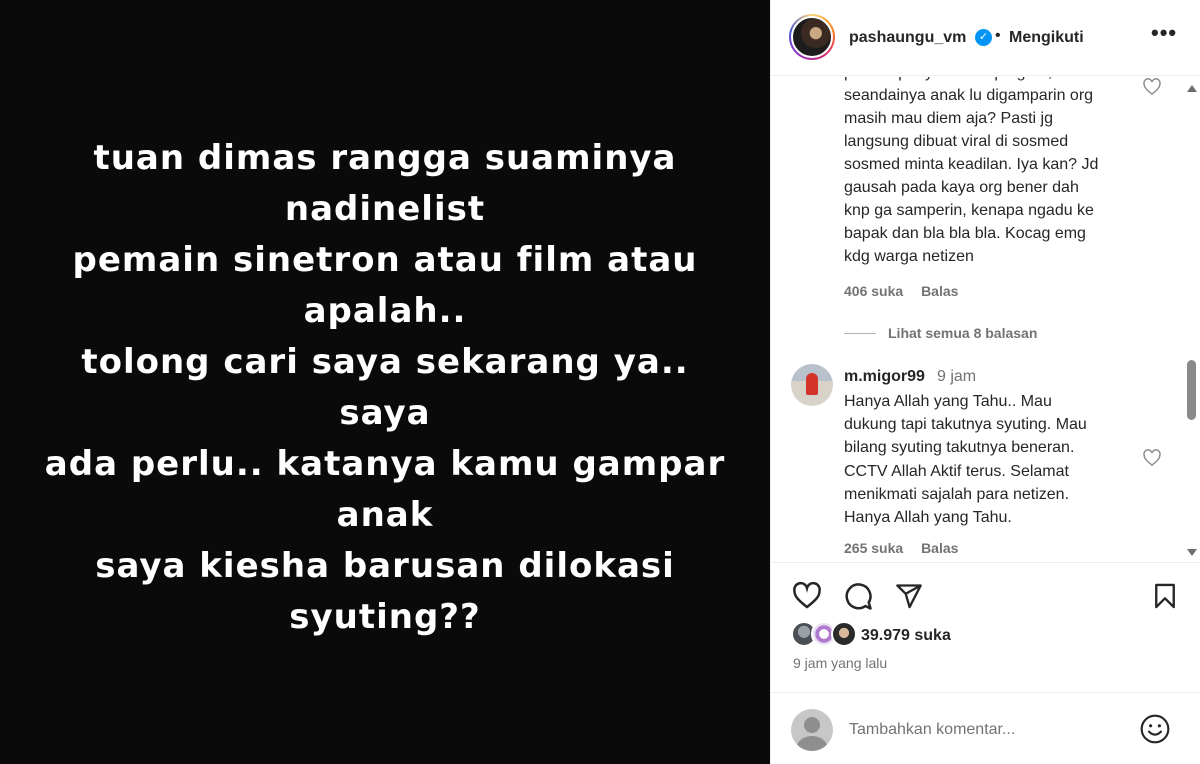  I want to click on profile-avatar, so click(812, 37).